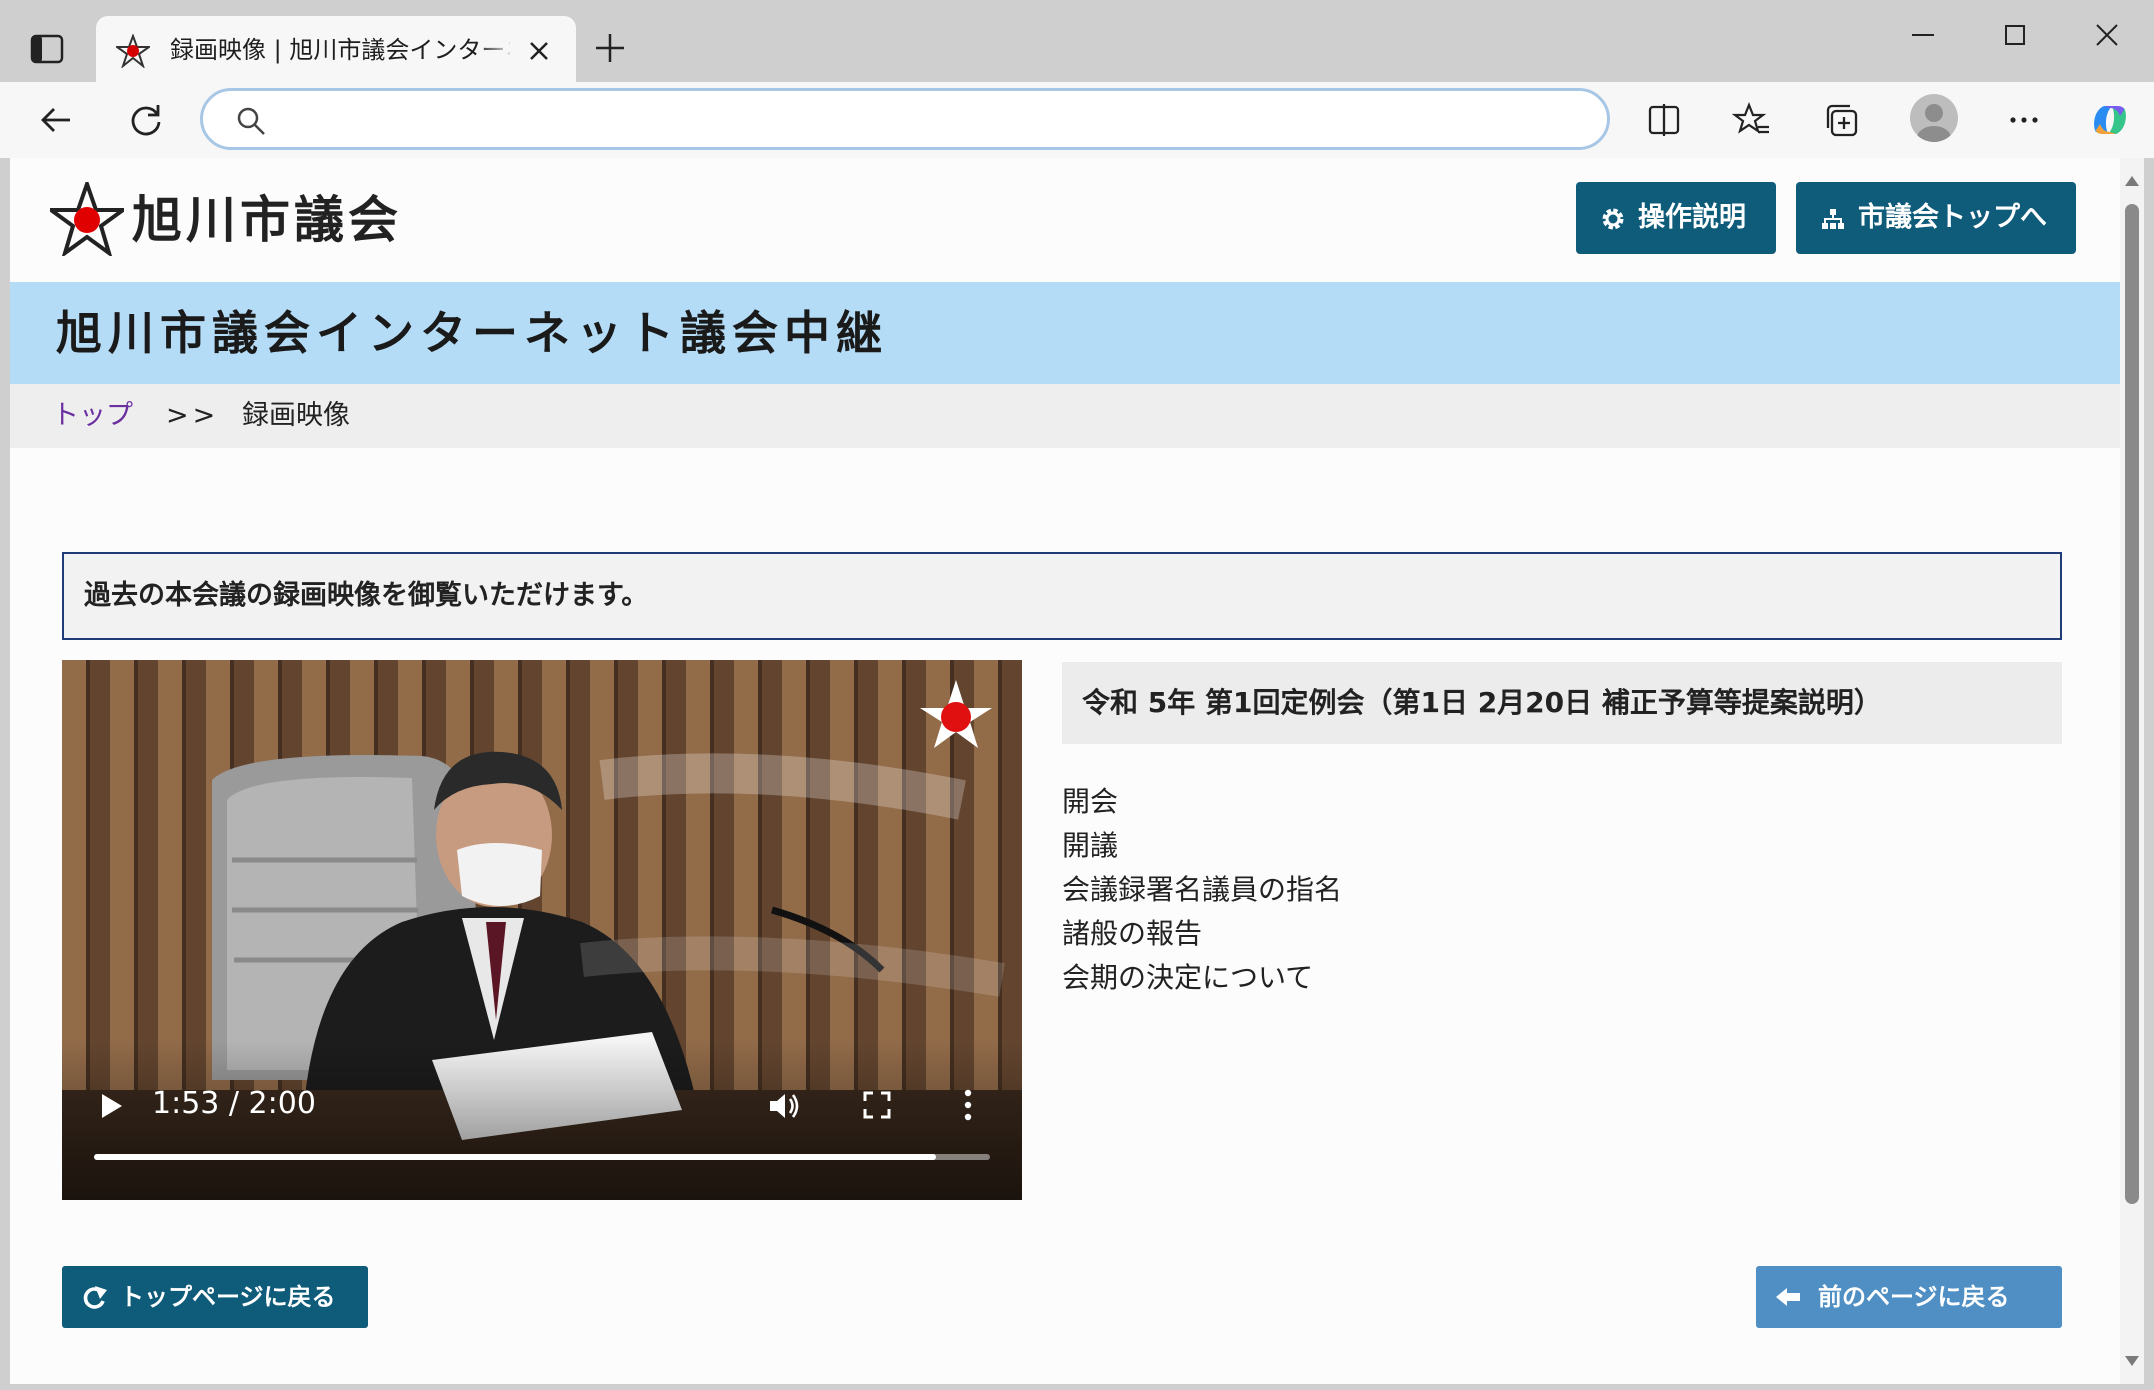  I want to click on left-arrow-icon, so click(1788, 1297).